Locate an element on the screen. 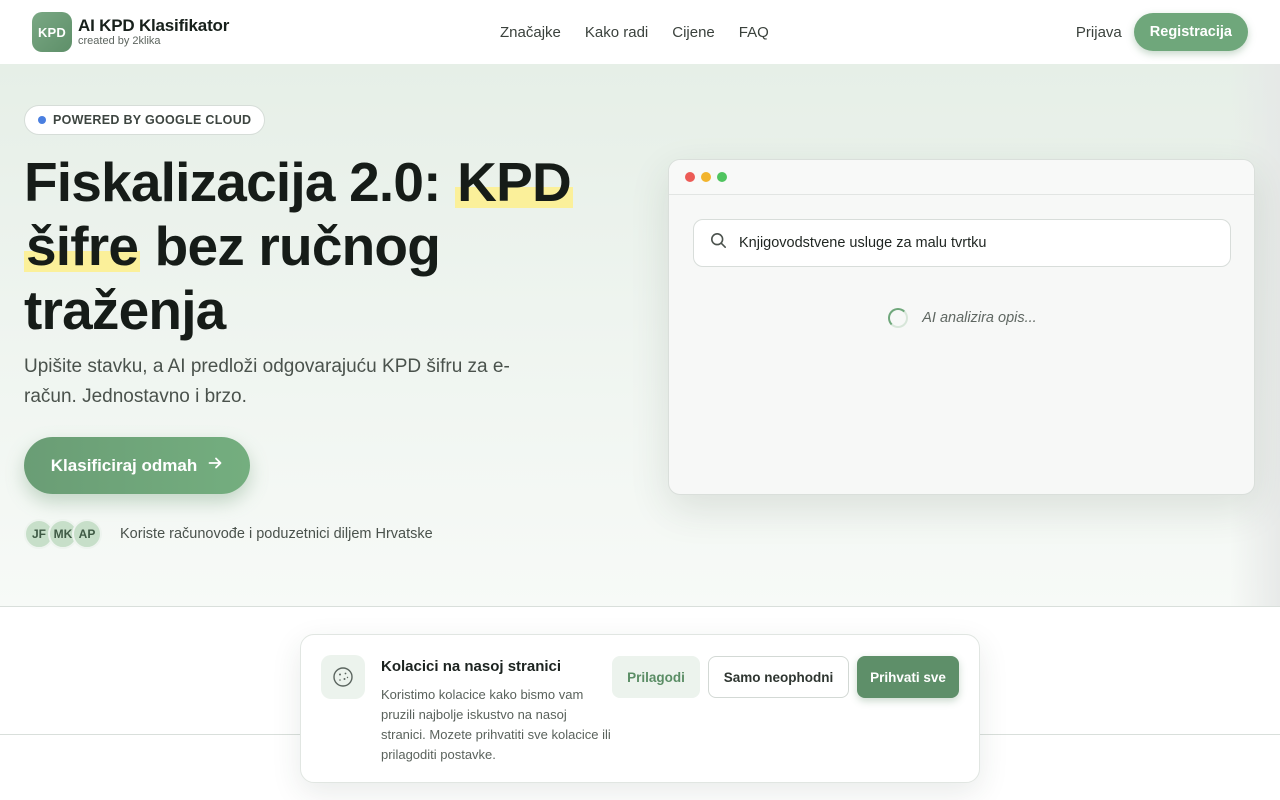  window-minimize-dot is located at coordinates (706, 177).